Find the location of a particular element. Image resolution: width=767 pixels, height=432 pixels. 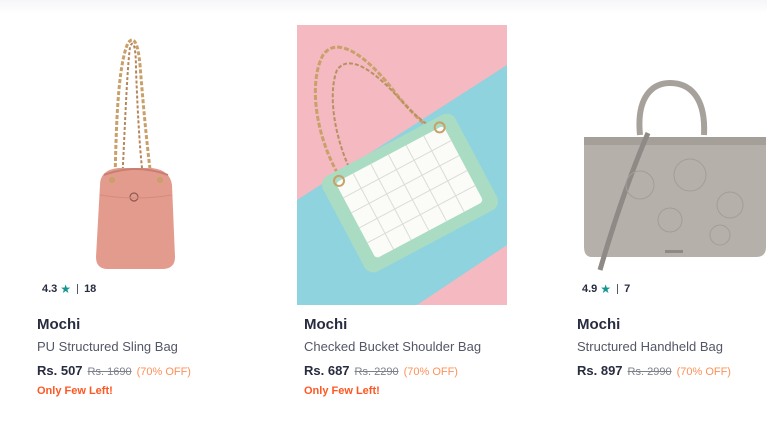

product-price: Rs. 507 is located at coordinates (60, 370).